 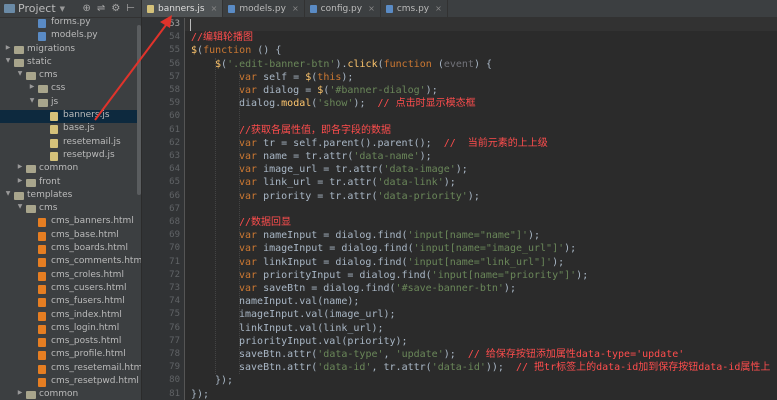 I want to click on code-token: });, so click(x=200, y=394).